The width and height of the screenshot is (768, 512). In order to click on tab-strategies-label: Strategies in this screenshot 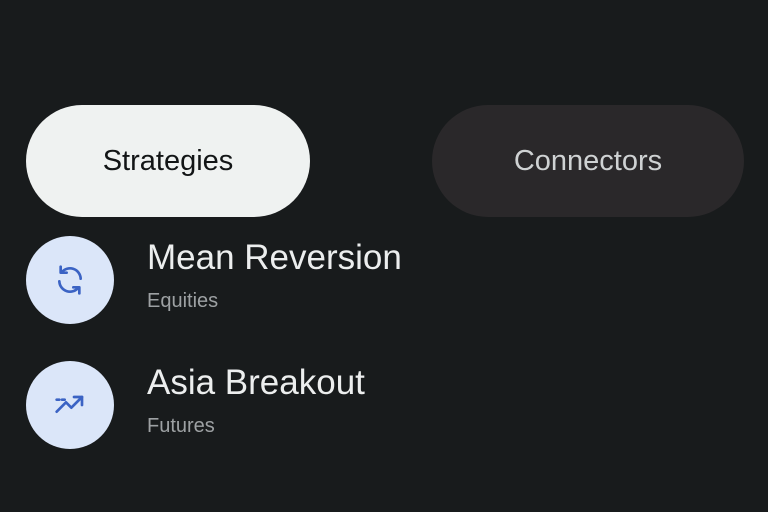, I will do `click(168, 160)`.